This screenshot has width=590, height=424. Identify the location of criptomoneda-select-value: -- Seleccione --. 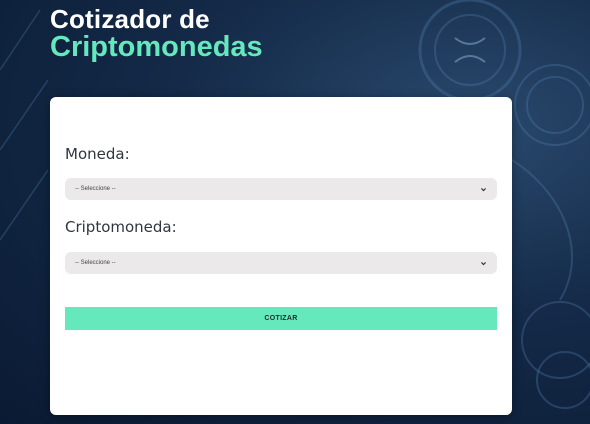
(95, 263).